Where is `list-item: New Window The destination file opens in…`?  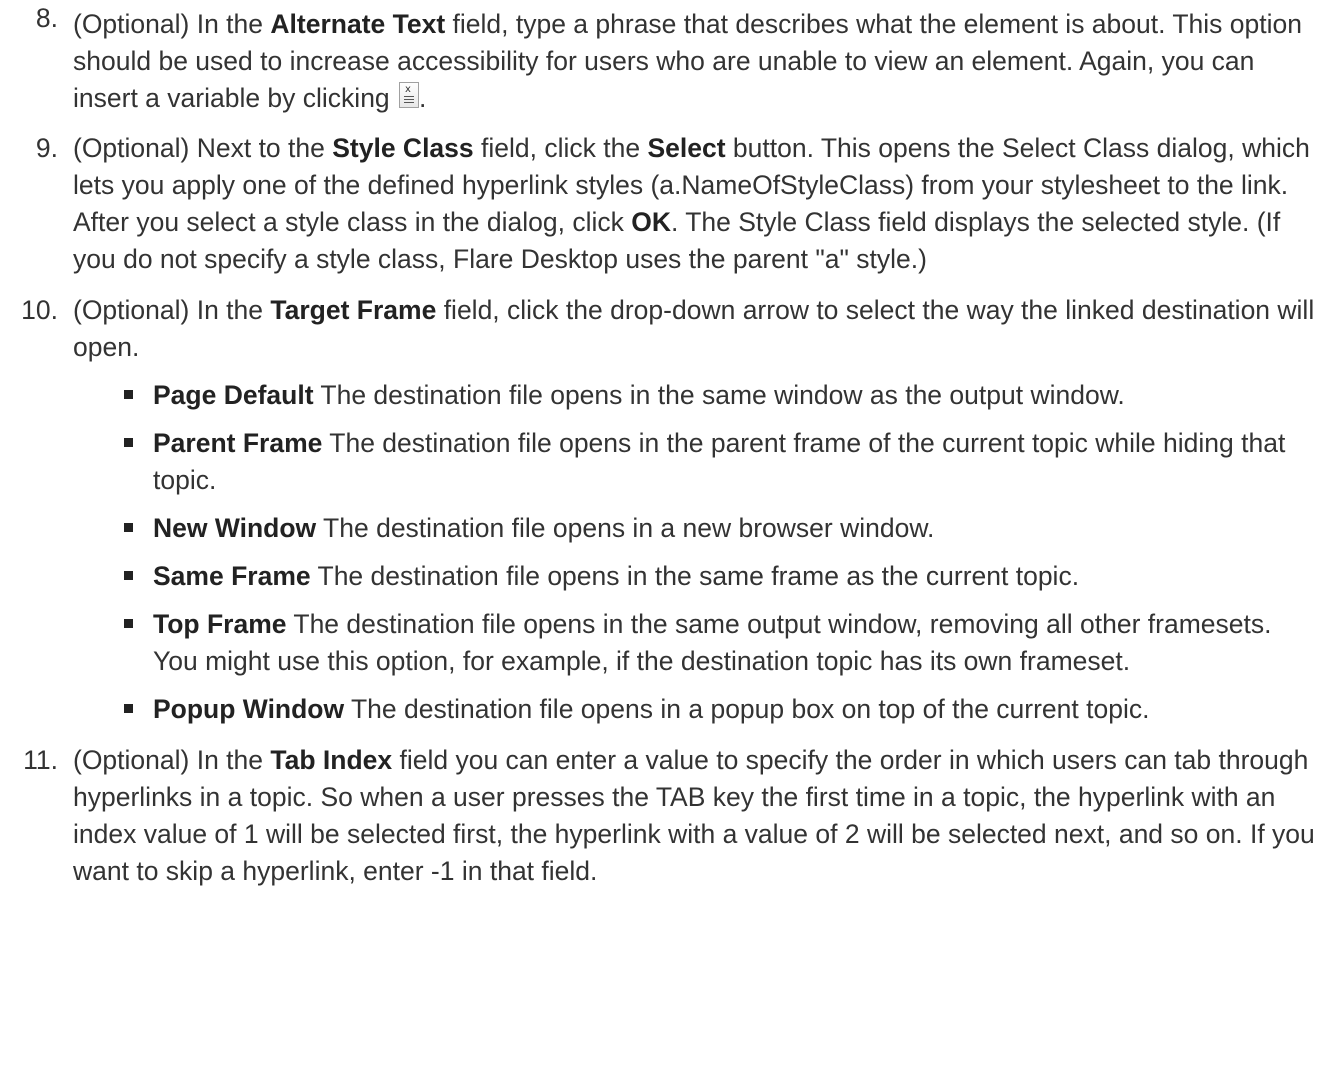
list-item: New Window The destination file opens in… is located at coordinates (721, 528).